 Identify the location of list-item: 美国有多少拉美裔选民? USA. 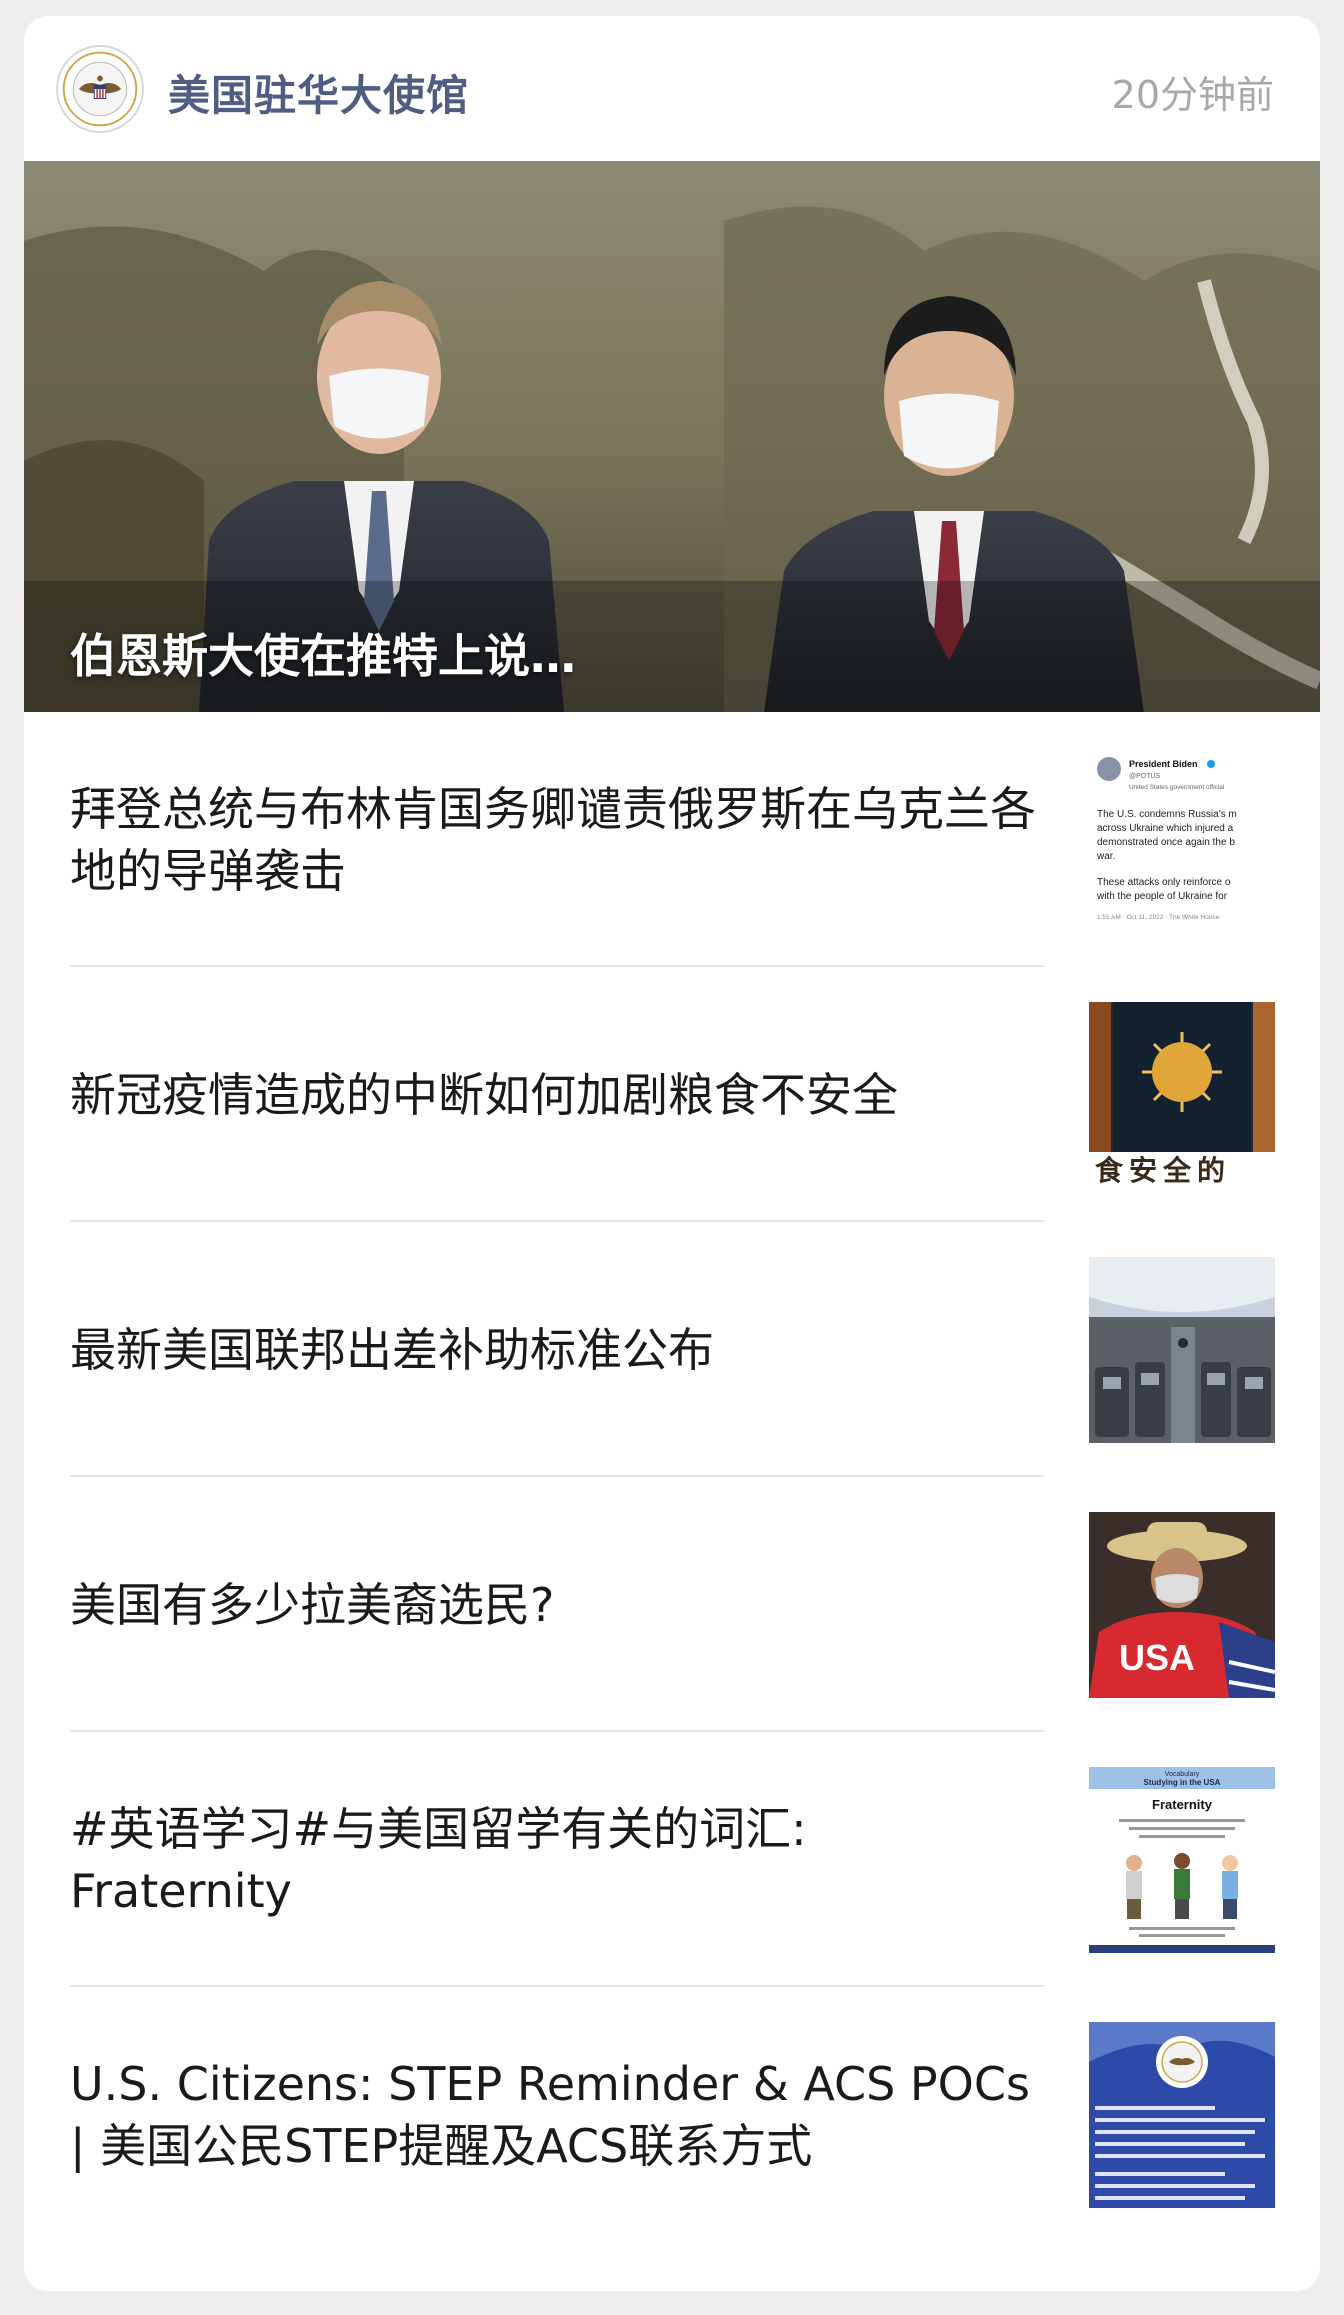
(672, 1604).